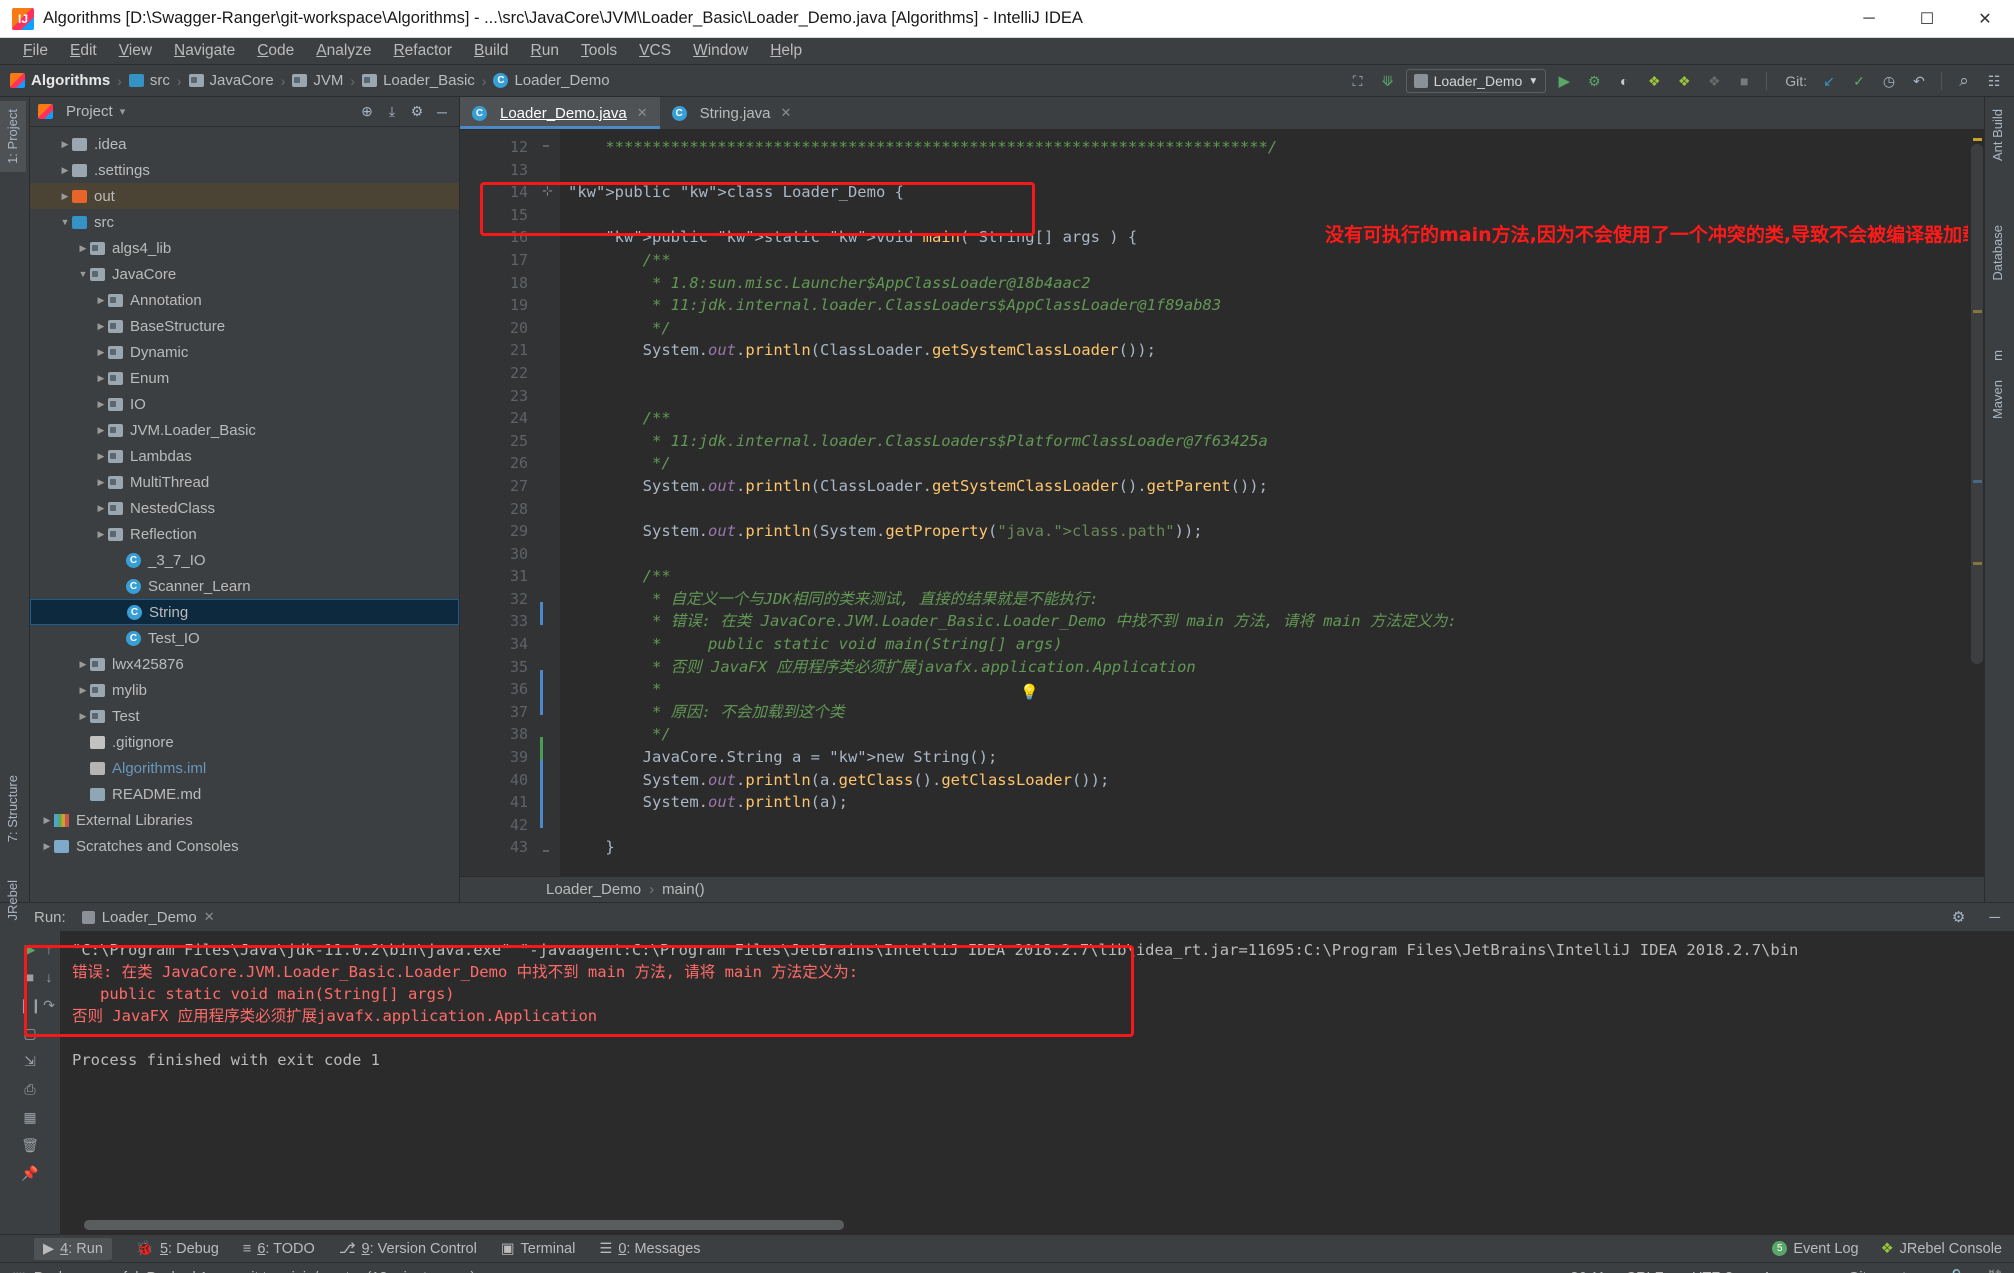 This screenshot has height=1273, width=2014. What do you see at coordinates (560, 113) in the screenshot?
I see `editor-tab-loader_demo-java: C Loader_Demo.java ✕` at bounding box center [560, 113].